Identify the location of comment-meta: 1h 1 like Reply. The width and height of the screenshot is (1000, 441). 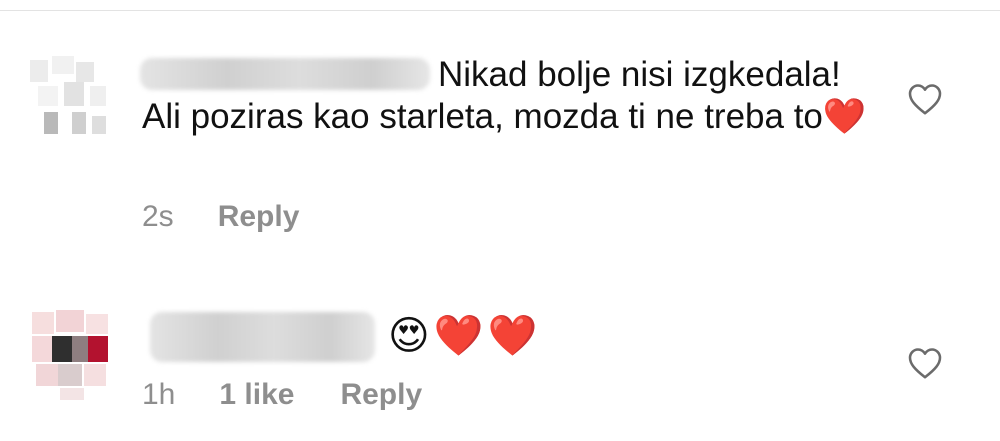
(282, 395).